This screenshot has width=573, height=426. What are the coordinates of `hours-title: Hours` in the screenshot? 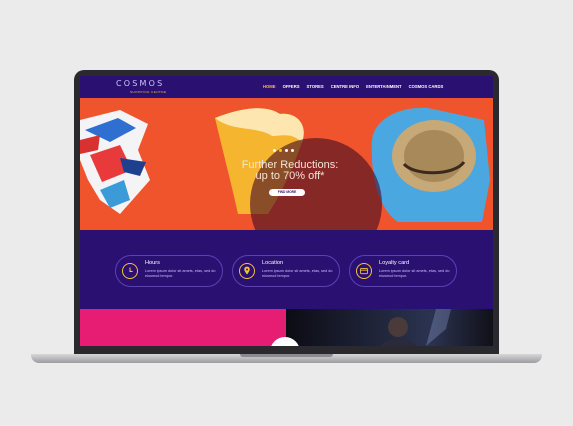 It's located at (152, 263).